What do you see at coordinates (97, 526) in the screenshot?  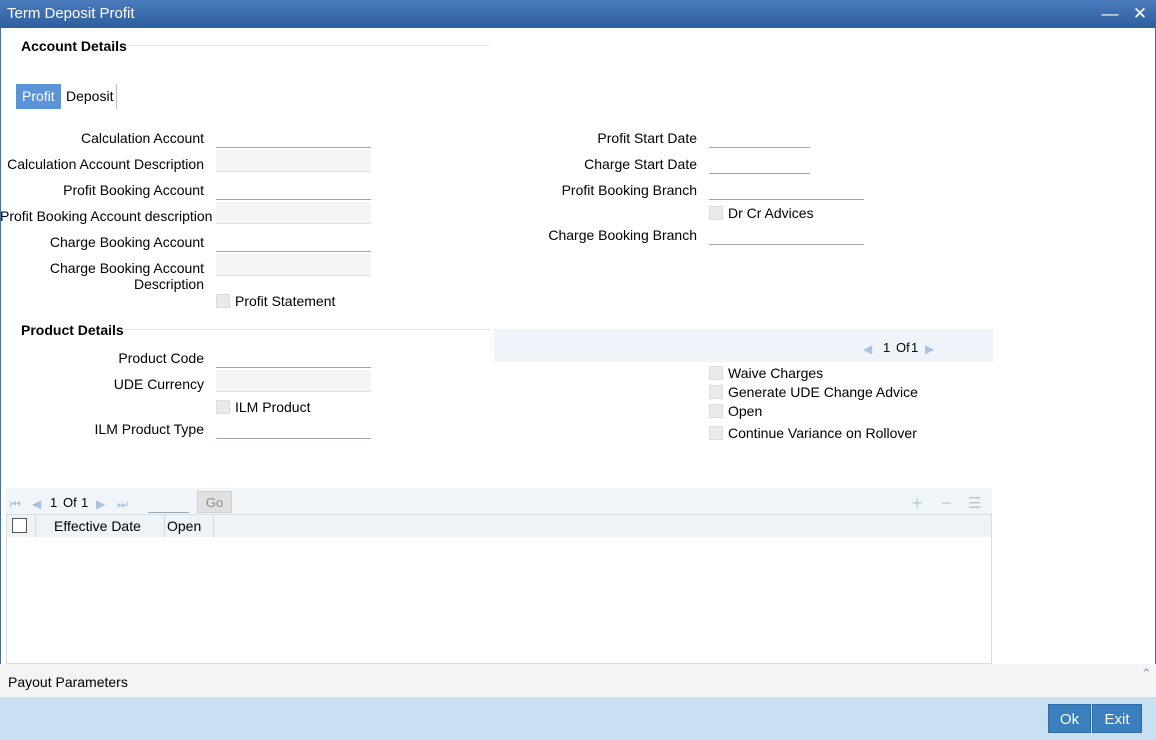 I see `column-header-effective-date: Effective Date` at bounding box center [97, 526].